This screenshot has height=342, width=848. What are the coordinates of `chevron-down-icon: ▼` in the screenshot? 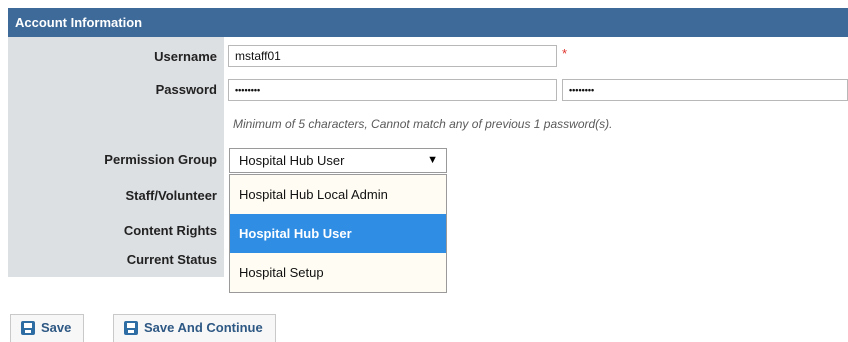 It's located at (432, 160).